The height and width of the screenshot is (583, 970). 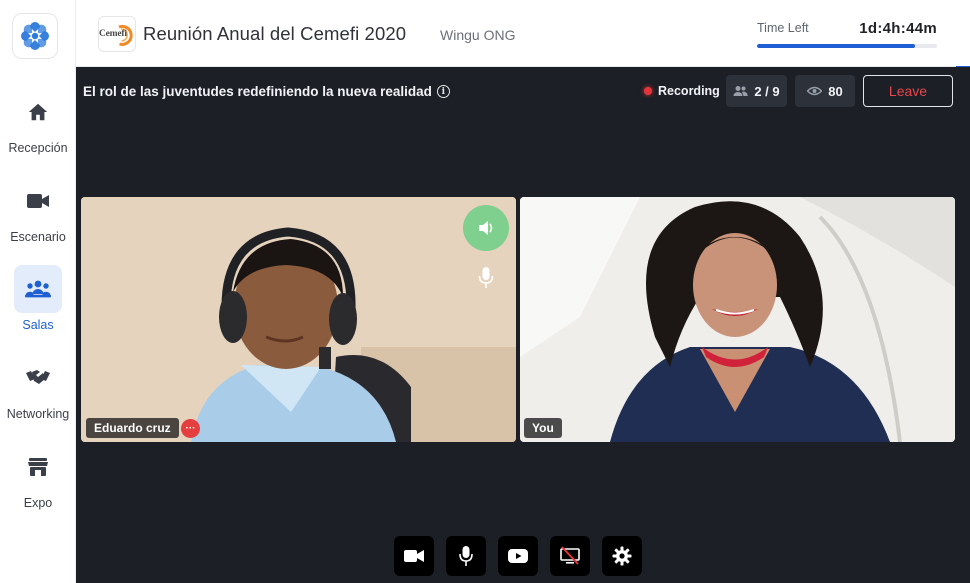 I want to click on event-logo: Cemefi, so click(x=117, y=34).